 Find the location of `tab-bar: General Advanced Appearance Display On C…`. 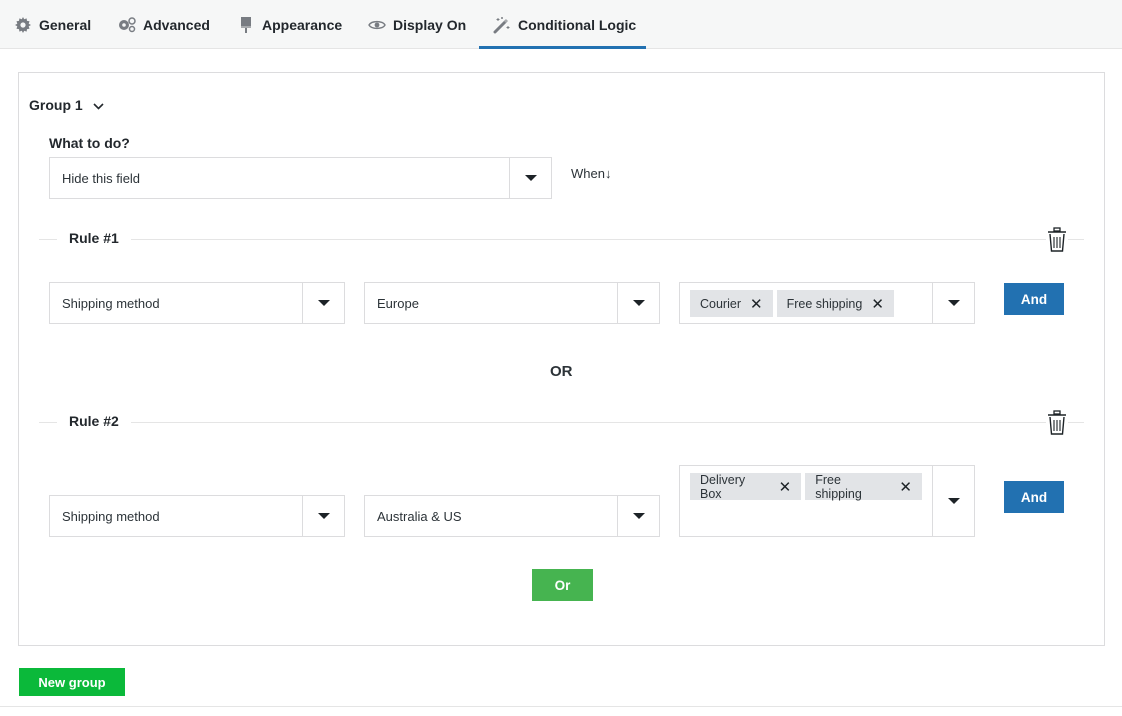

tab-bar: General Advanced Appearance Display On C… is located at coordinates (561, 24).